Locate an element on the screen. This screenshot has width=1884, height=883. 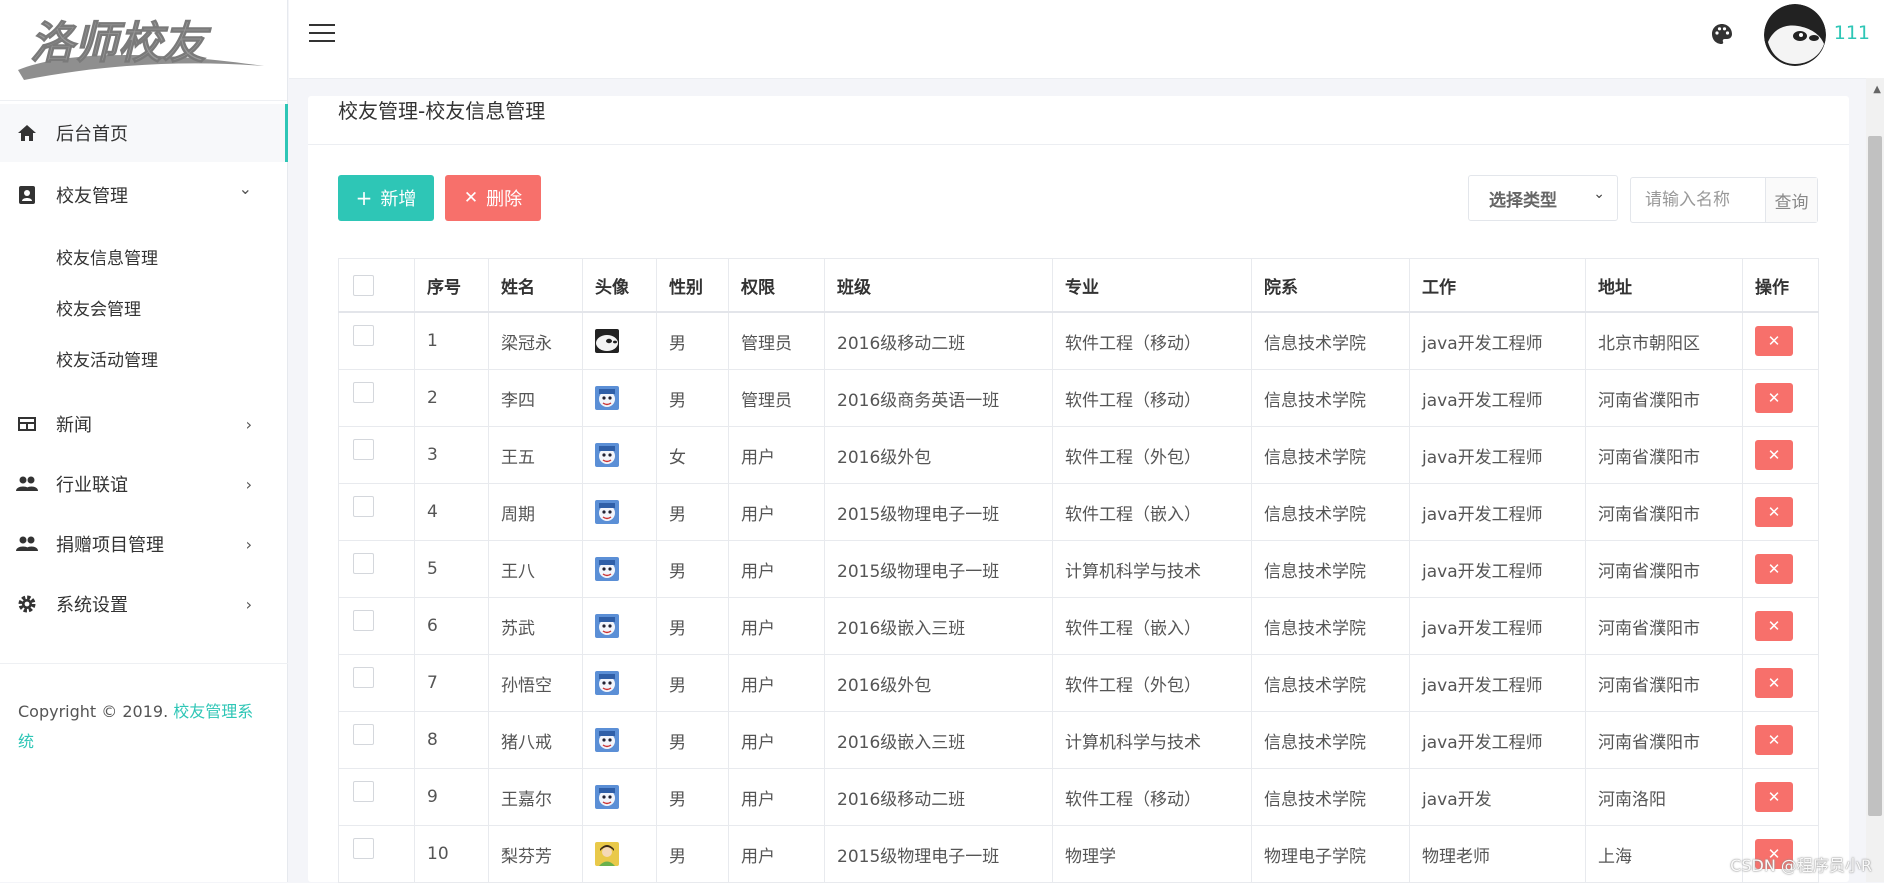
sidebar-subitem-alumni-activity: 校友活动管理 is located at coordinates (107, 358).